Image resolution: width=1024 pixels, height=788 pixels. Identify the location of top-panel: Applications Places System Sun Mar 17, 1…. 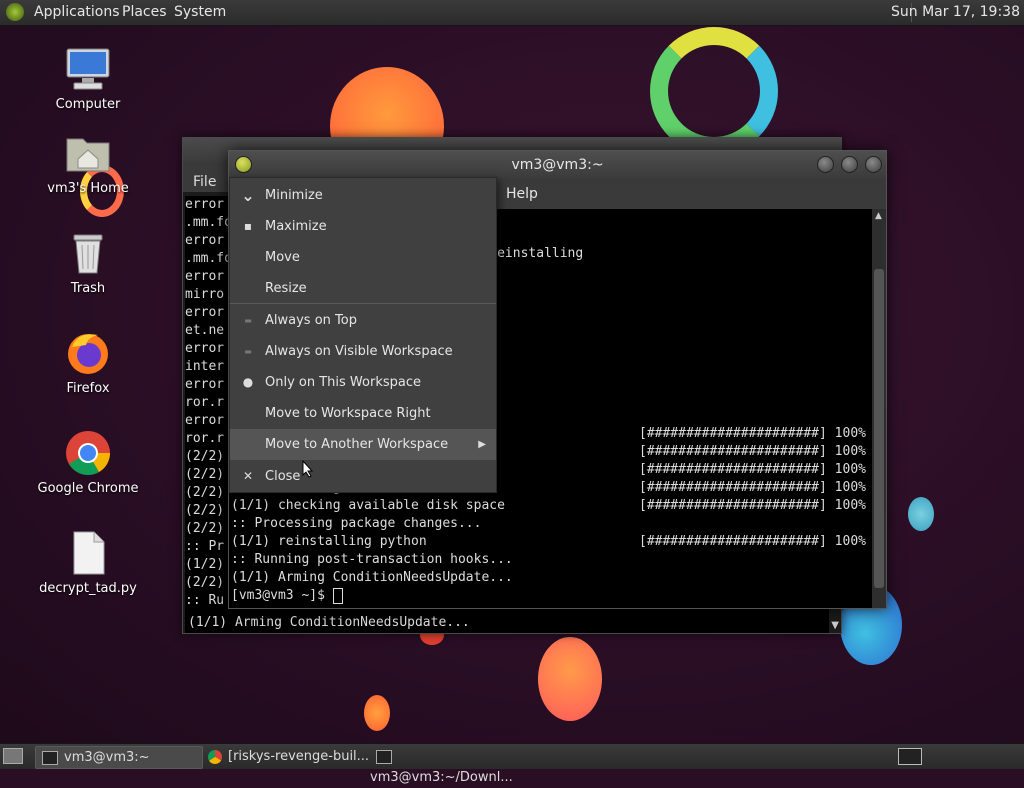
(512, 13).